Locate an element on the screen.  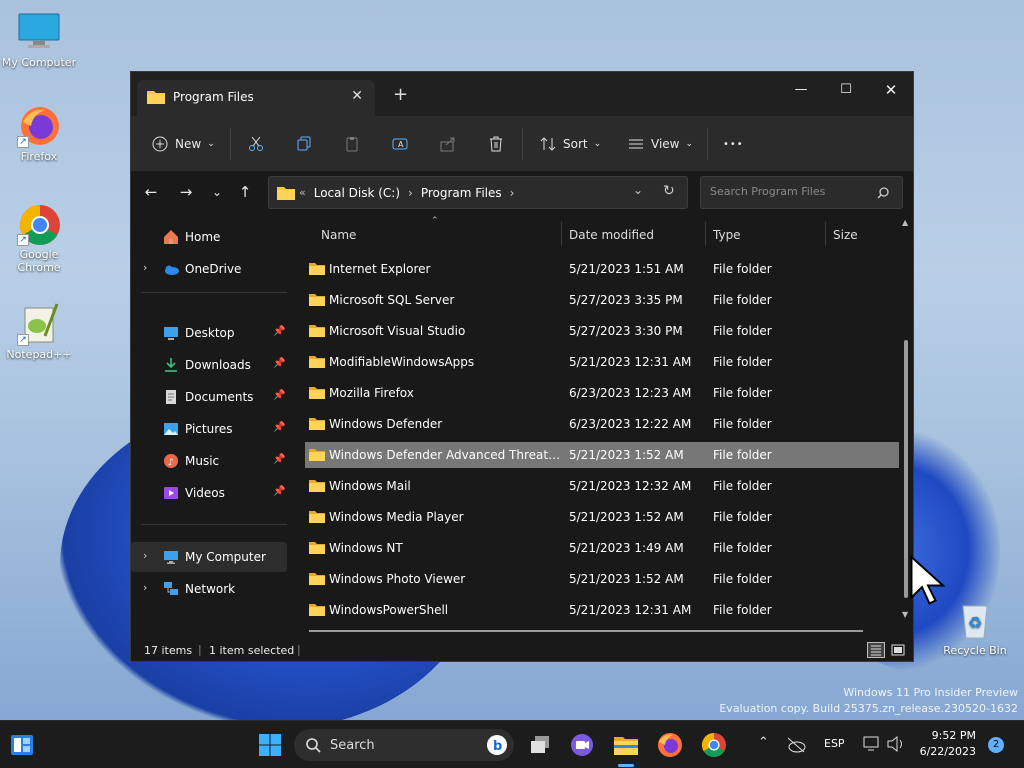
maximize-button: ☐ is located at coordinates (846, 90).